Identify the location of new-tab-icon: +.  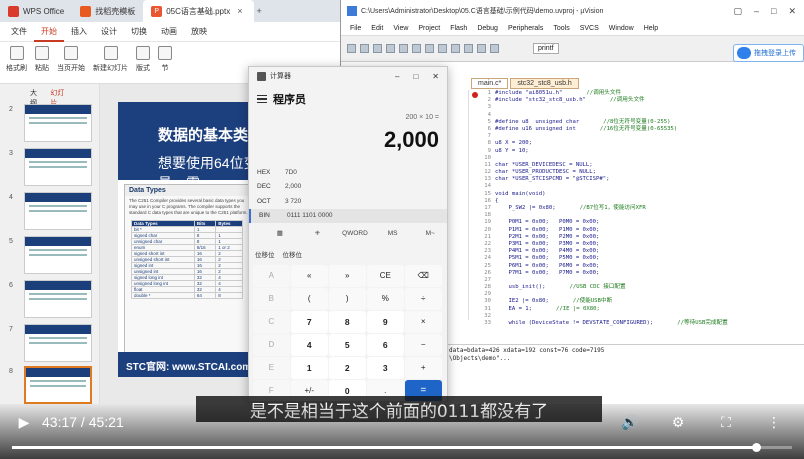
(259, 11).